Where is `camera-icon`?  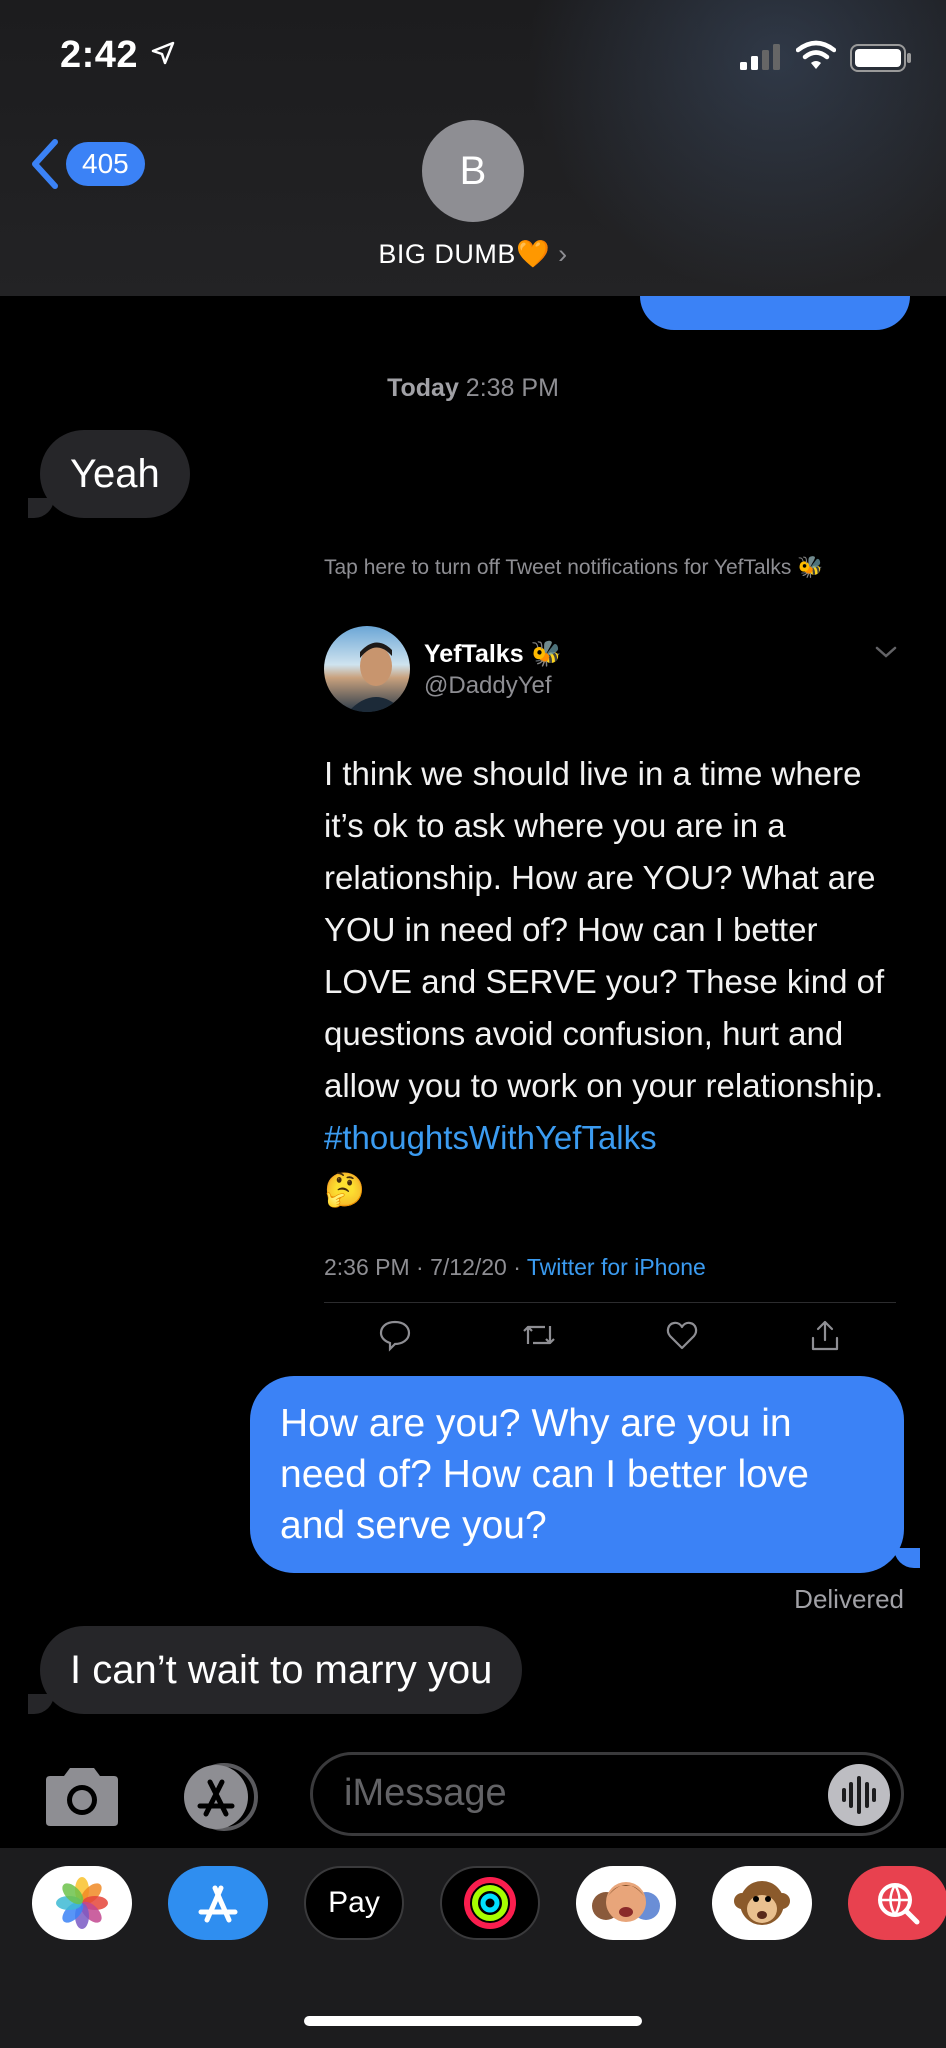 camera-icon is located at coordinates (82, 1797).